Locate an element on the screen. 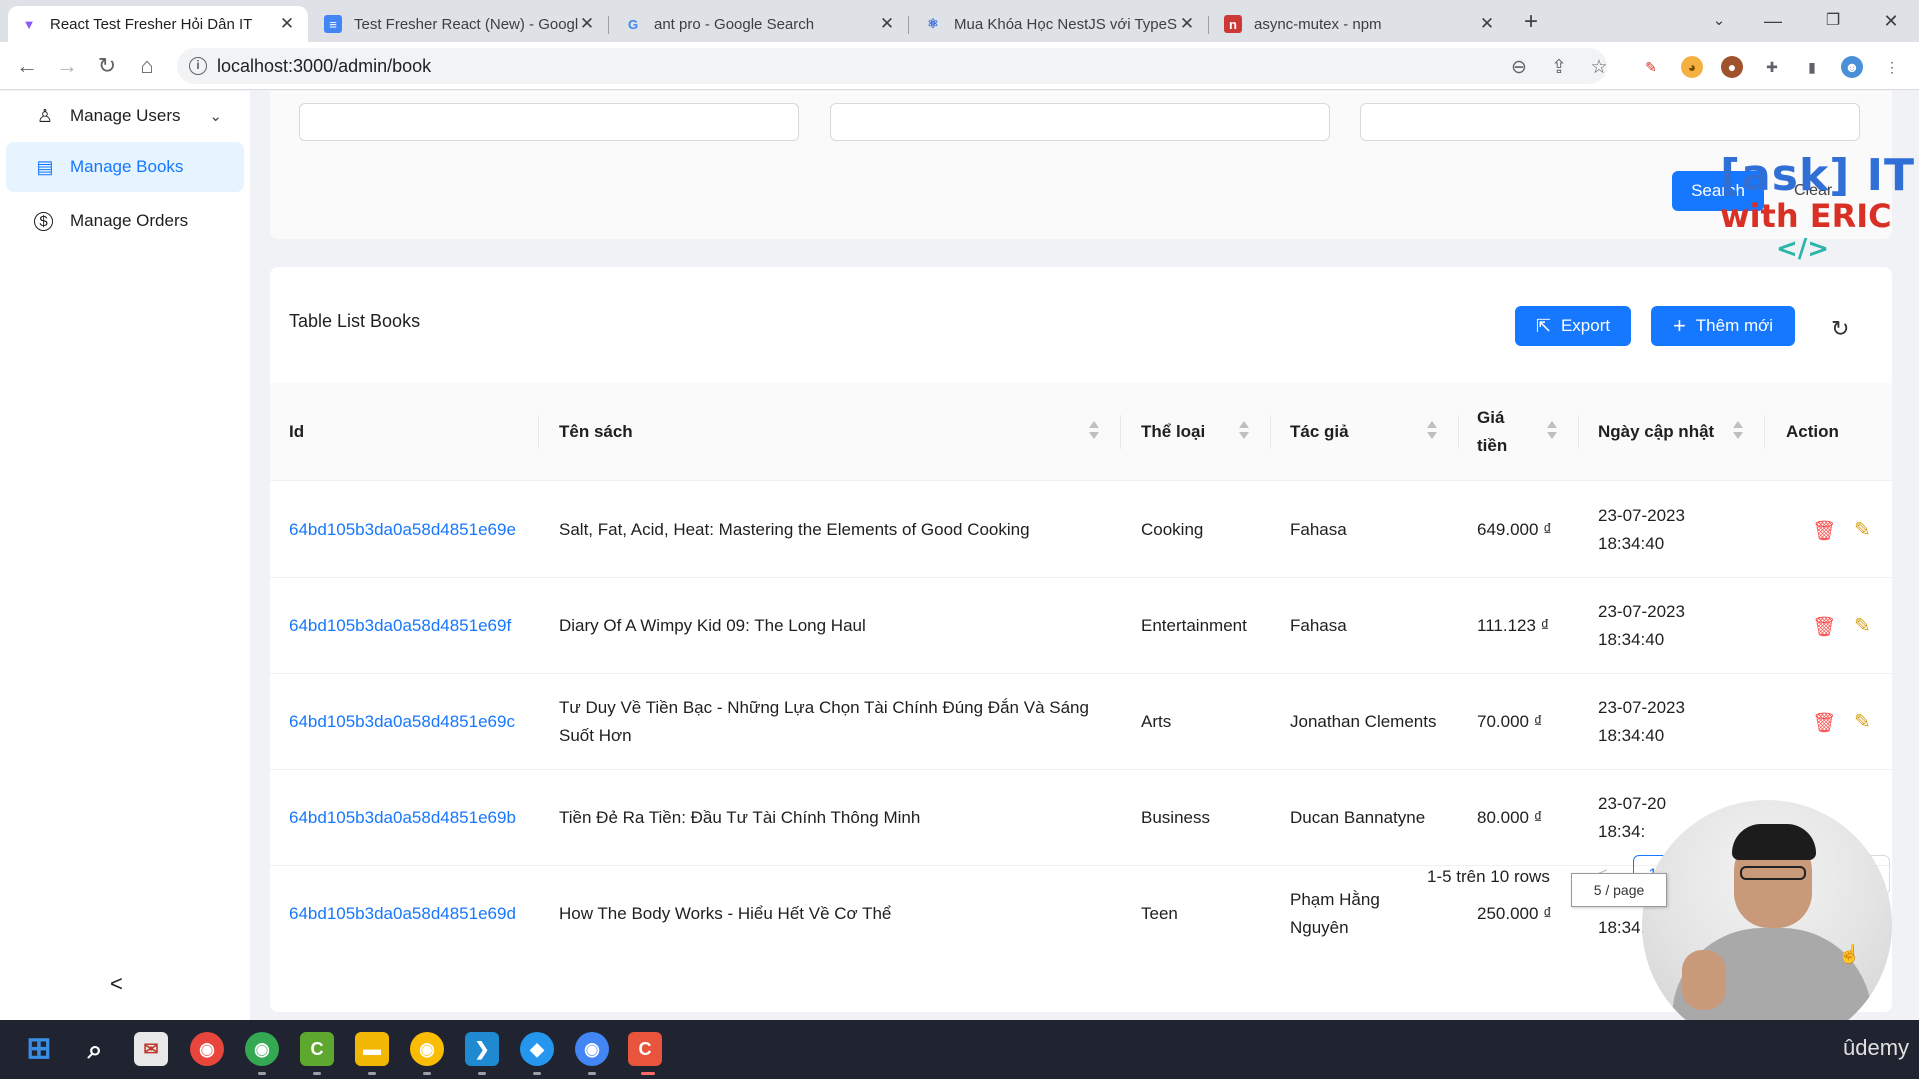 The width and height of the screenshot is (1919, 1079). window-close-icon: ✕ is located at coordinates (1891, 21).